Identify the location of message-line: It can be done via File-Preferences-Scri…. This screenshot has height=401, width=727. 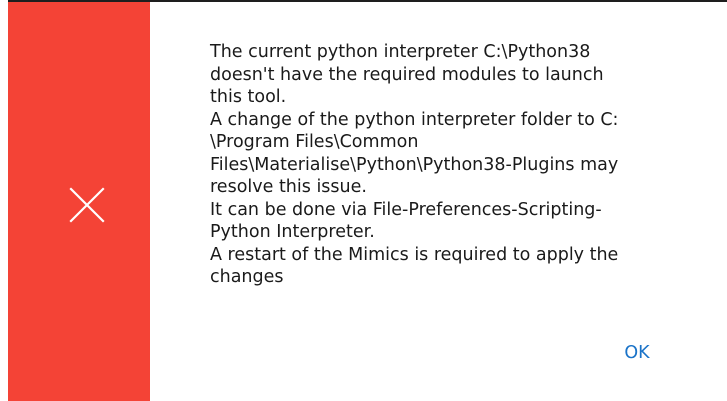
(406, 209).